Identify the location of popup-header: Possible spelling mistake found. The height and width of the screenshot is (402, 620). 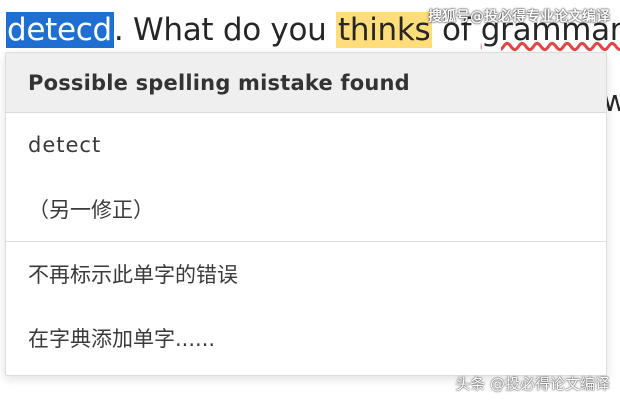
(306, 83).